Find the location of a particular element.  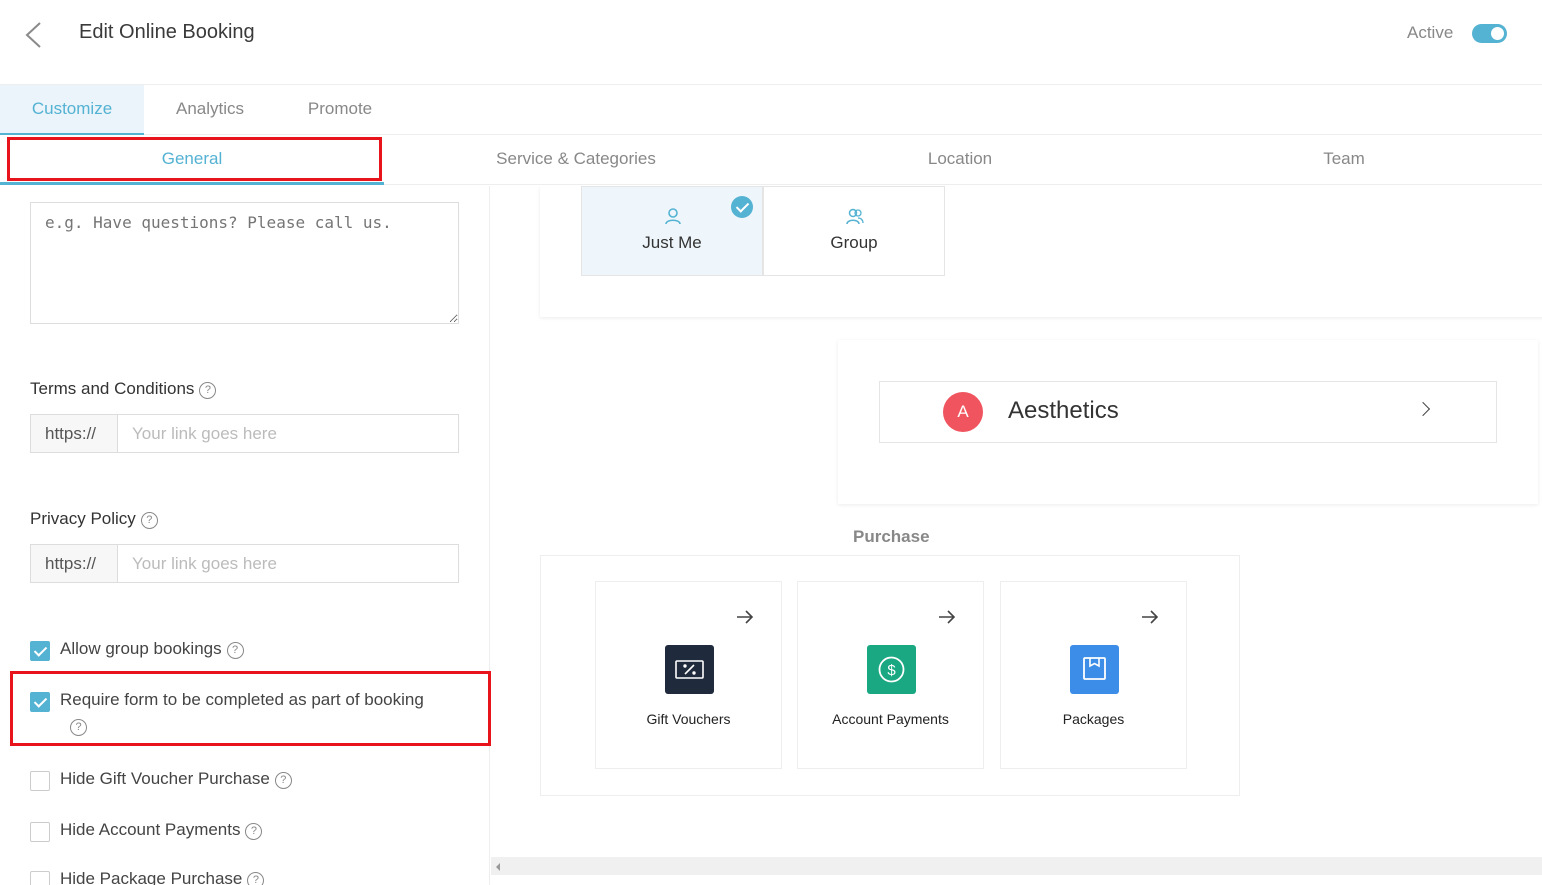

horizontal-scrollbar is located at coordinates (1016, 866).